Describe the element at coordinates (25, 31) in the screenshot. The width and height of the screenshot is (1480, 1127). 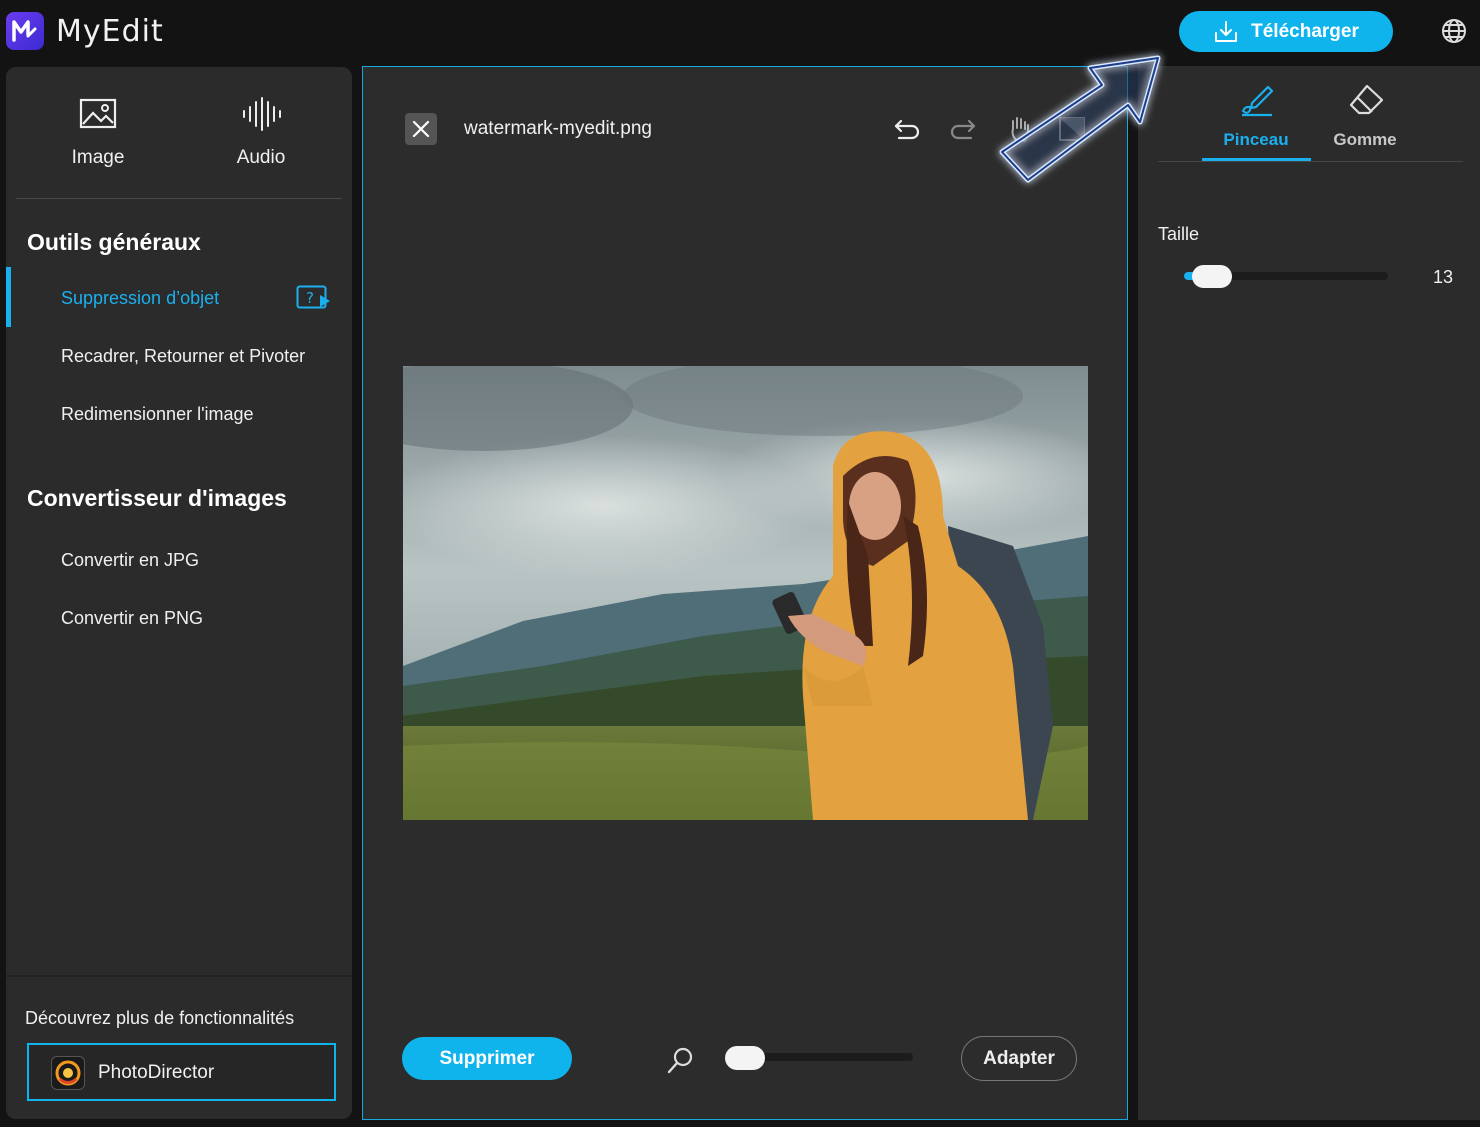
I see `myedit-logo-icon` at that location.